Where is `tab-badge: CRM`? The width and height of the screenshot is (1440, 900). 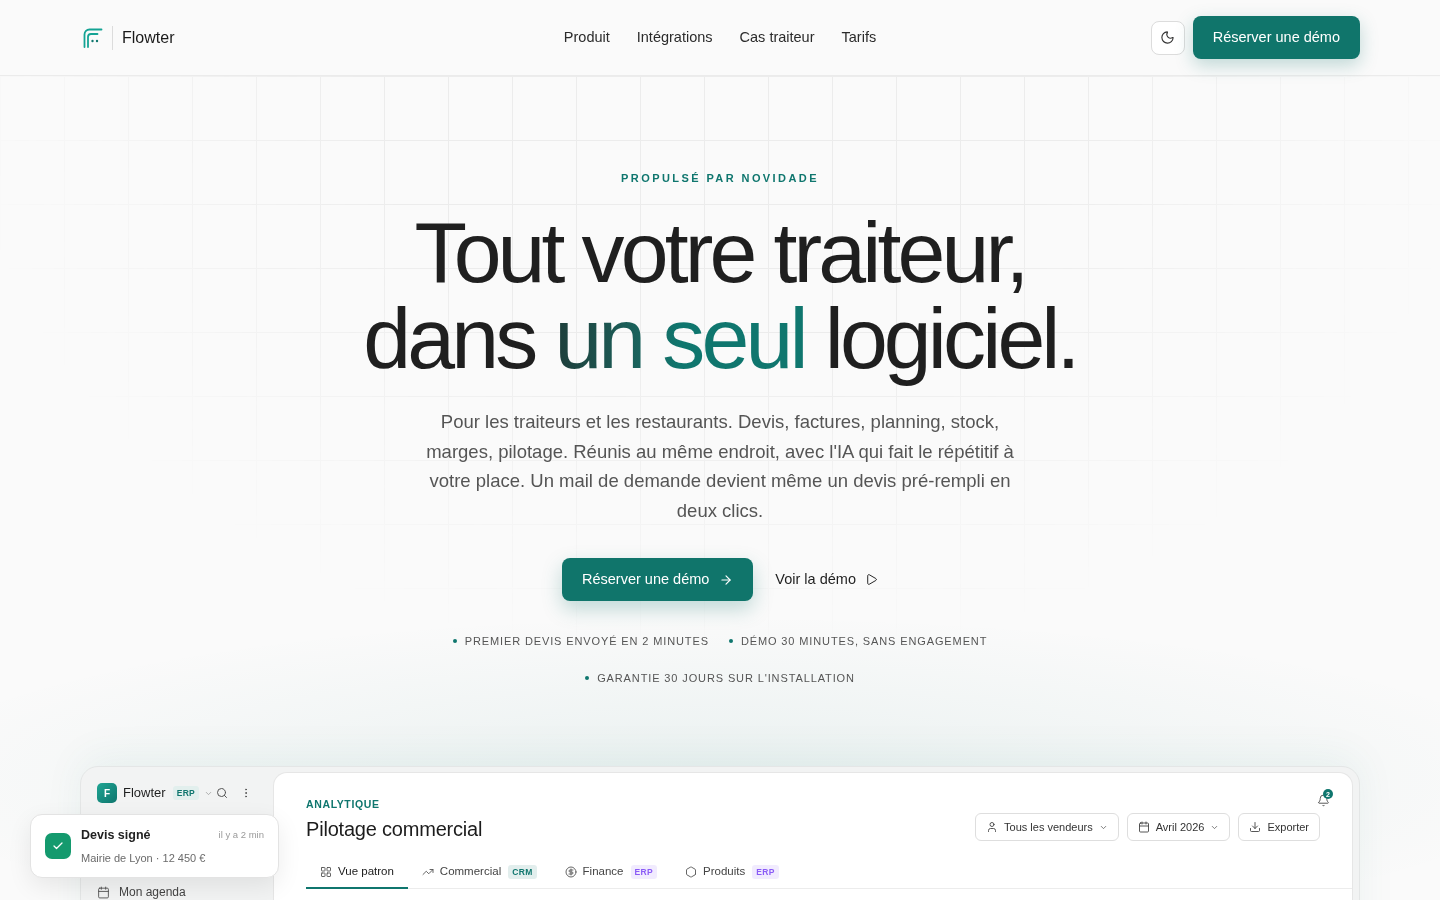 tab-badge: CRM is located at coordinates (522, 872).